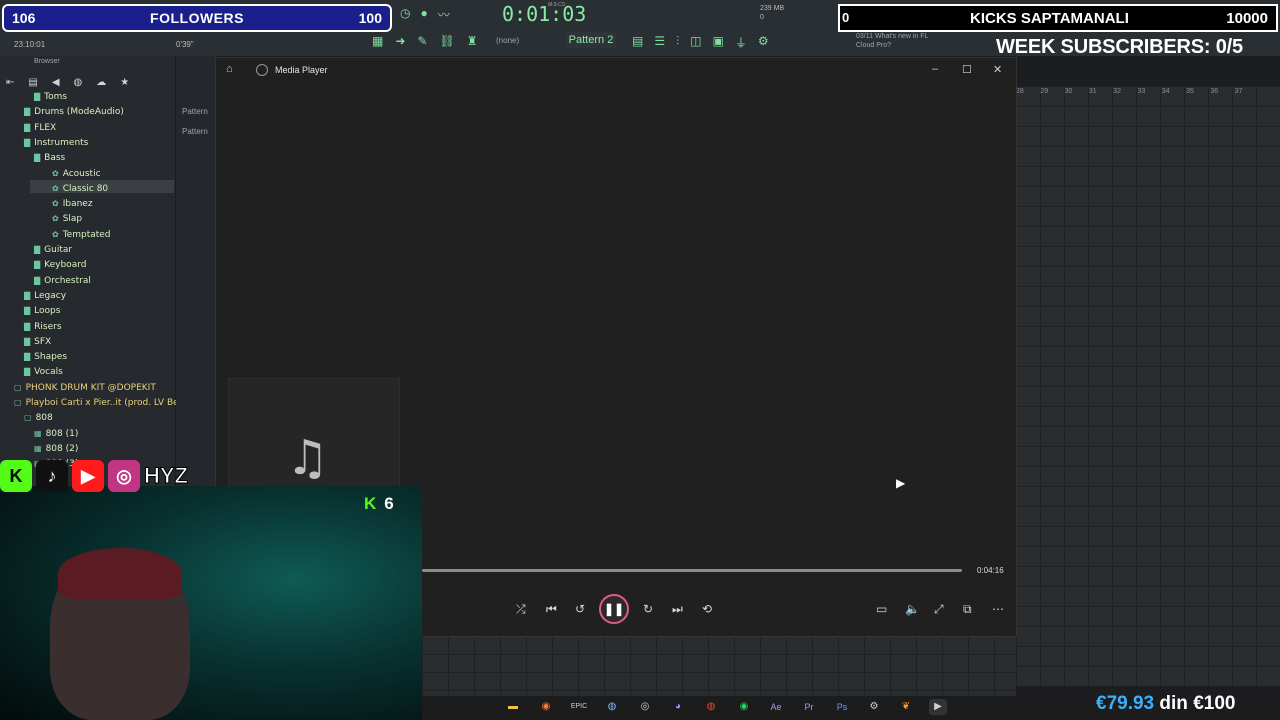 The image size is (1280, 720). What do you see at coordinates (472, 41) in the screenshot?
I see `stamp-icon: ♜` at bounding box center [472, 41].